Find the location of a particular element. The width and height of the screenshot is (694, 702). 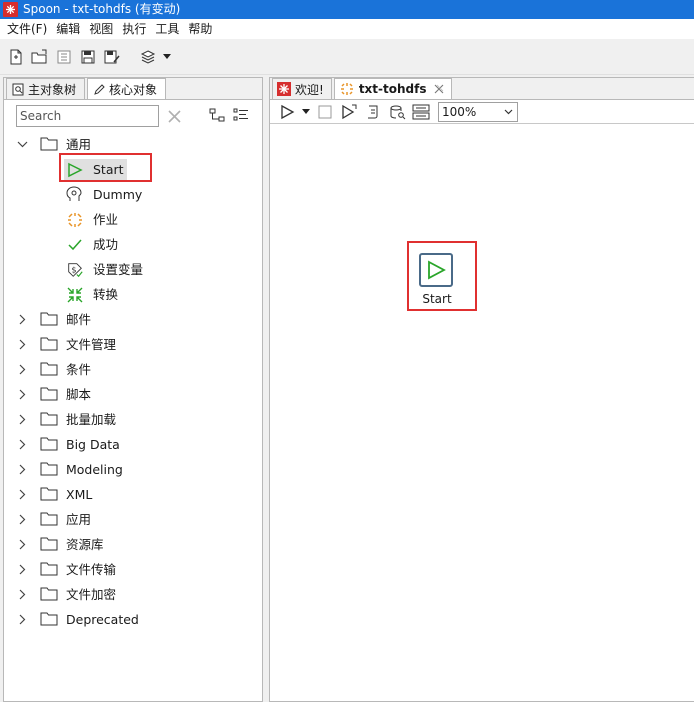

tree-item-start: Start is located at coordinates (133, 167).